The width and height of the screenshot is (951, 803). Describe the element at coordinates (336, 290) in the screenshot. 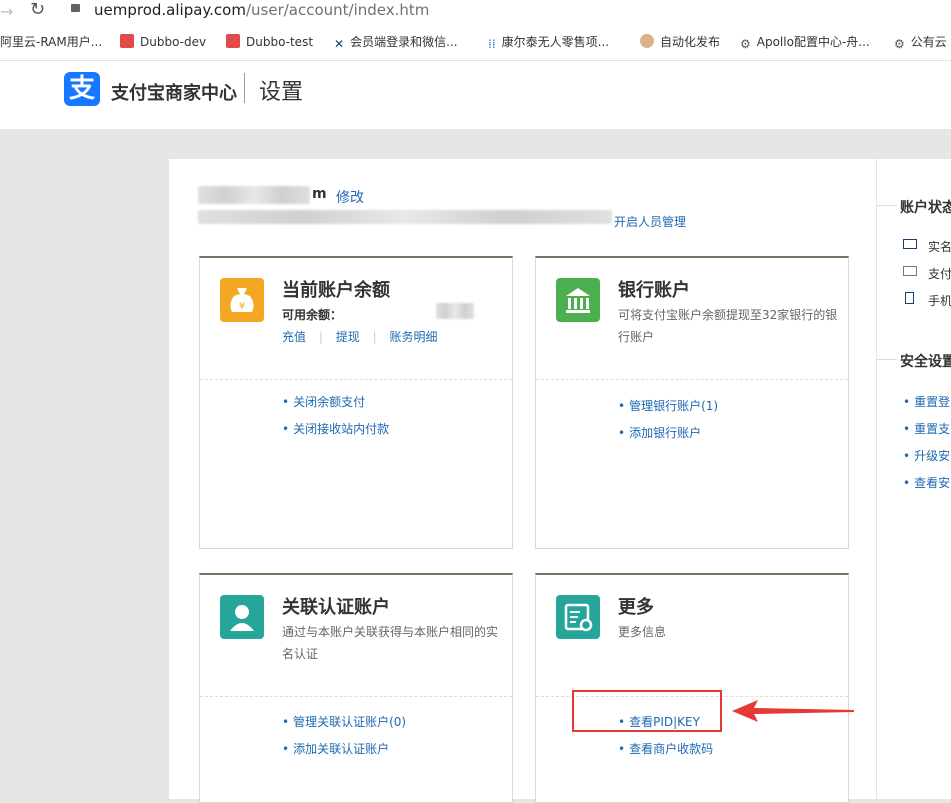

I see `balance-title: 当前账户余额` at that location.